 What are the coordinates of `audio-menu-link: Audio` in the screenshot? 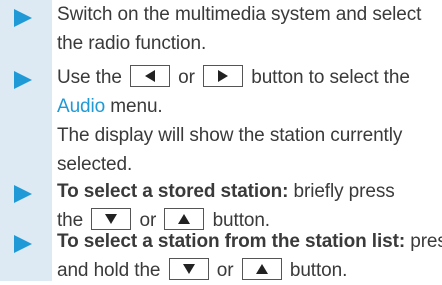 It's located at (81, 106).